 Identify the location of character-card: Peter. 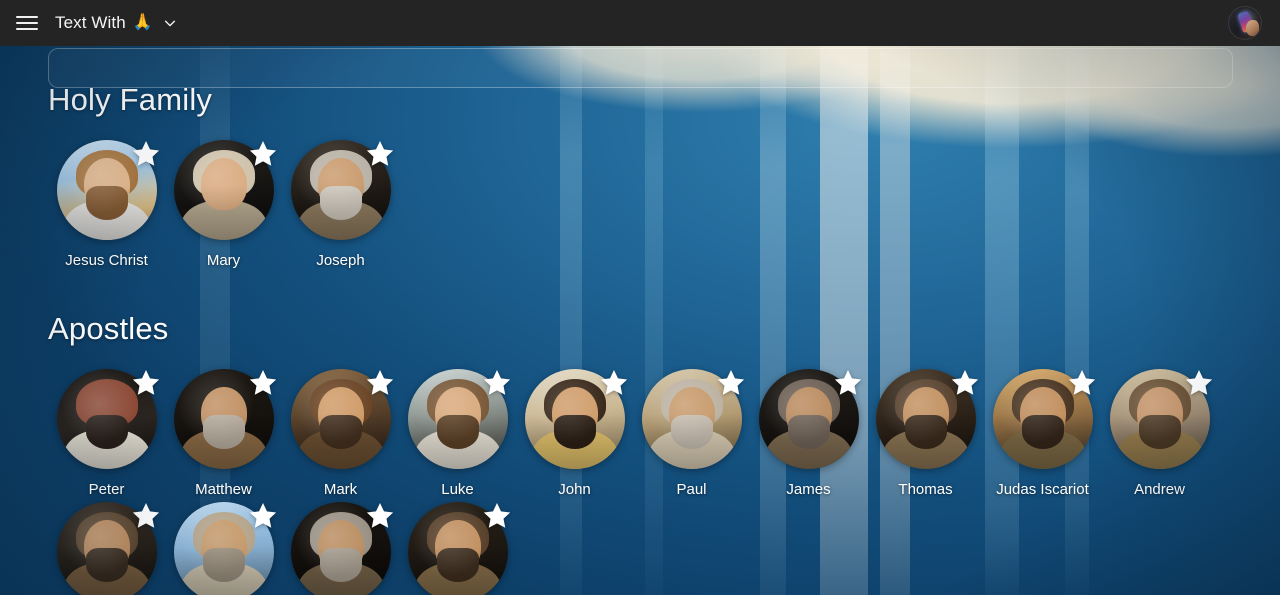
(106, 435).